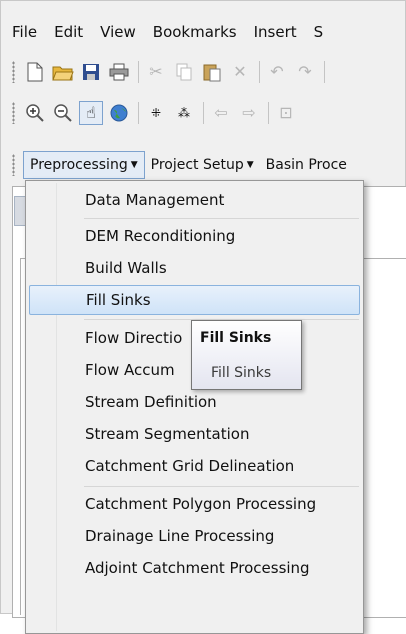 The width and height of the screenshot is (406, 634). I want to click on menu-file: File, so click(24, 32).